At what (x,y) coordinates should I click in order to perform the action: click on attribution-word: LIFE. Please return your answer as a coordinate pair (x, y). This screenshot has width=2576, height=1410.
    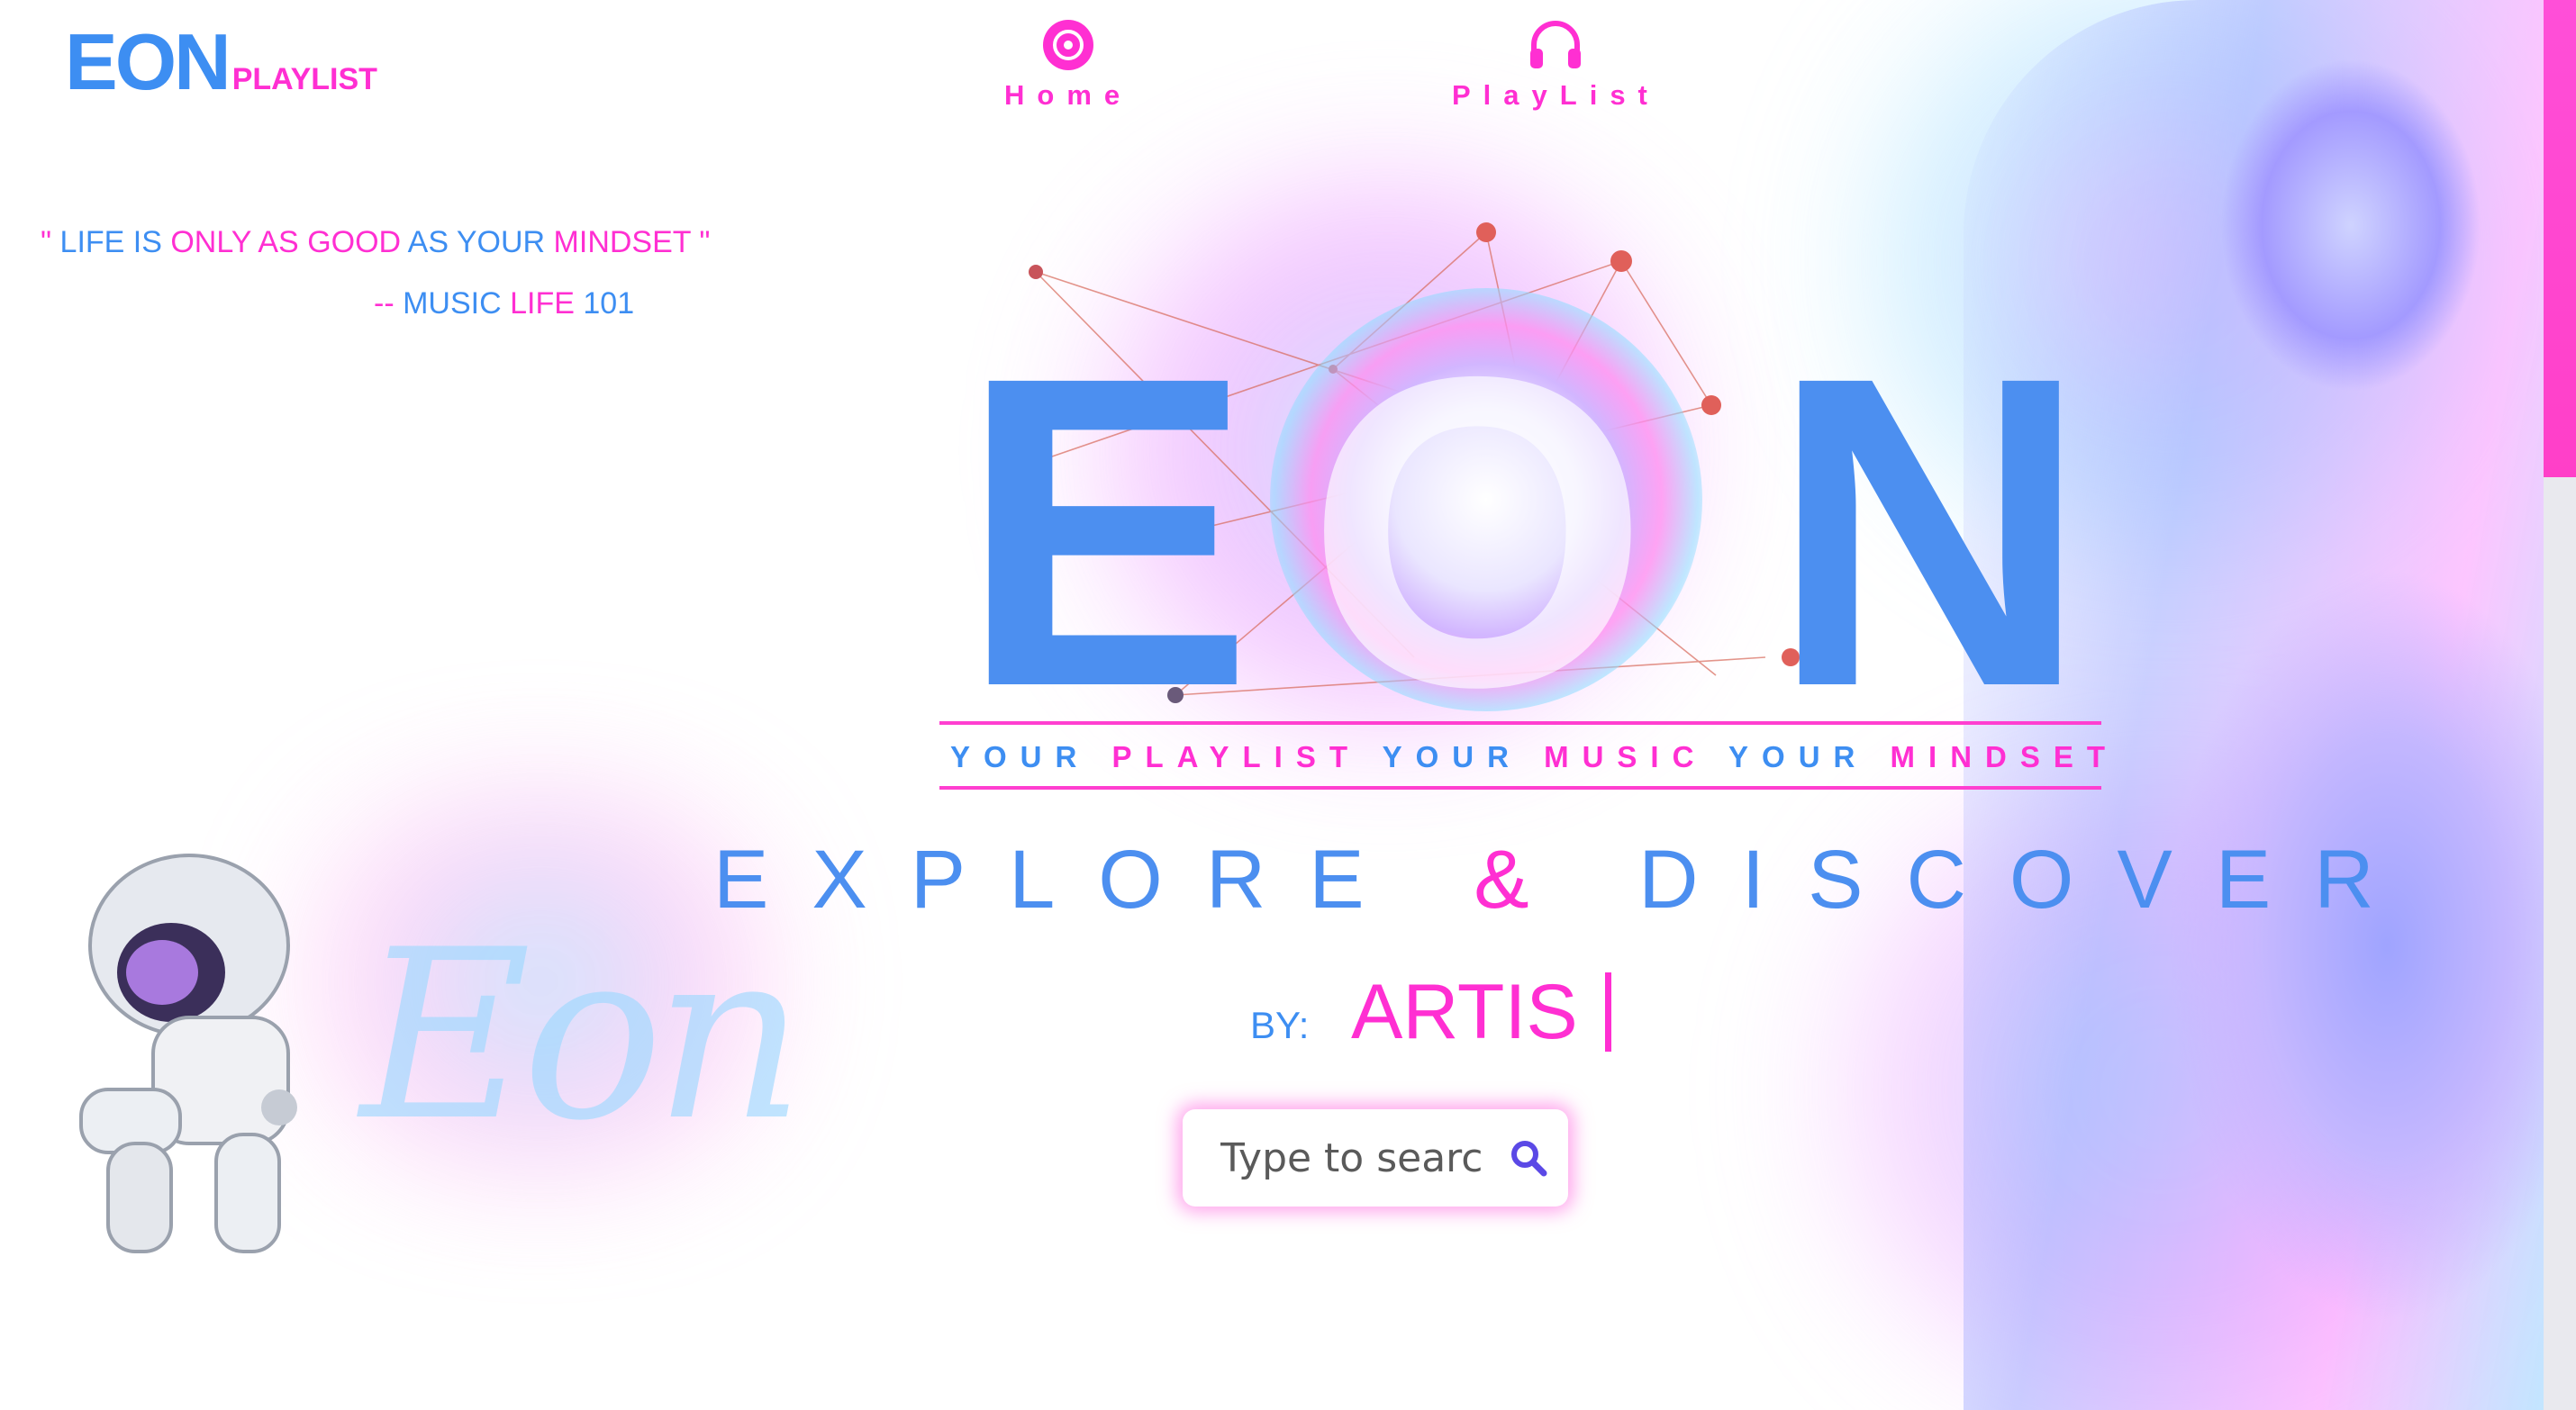
    Looking at the image, I should click on (542, 303).